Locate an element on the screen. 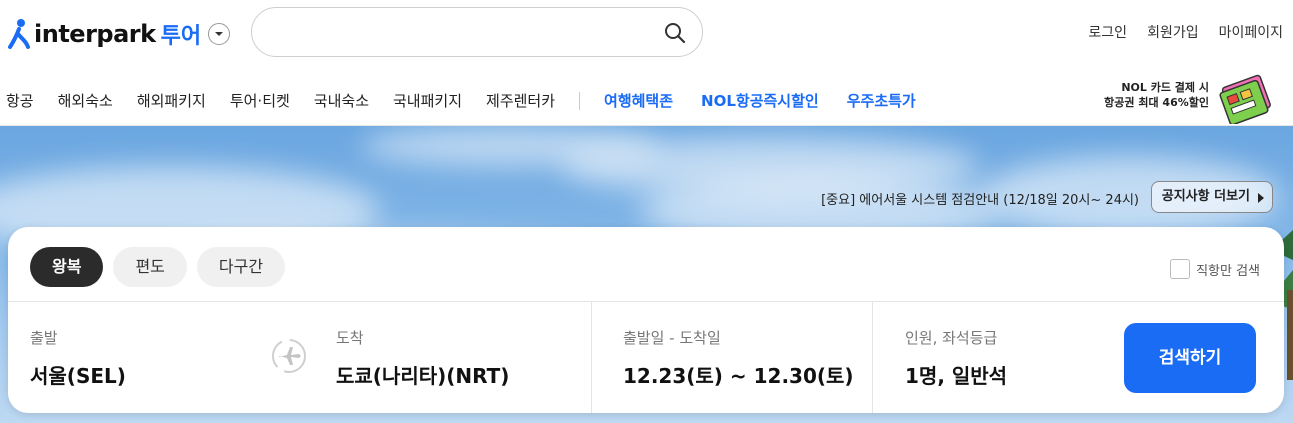 The height and width of the screenshot is (423, 1293). origin-value: 서울(SEL) is located at coordinates (78, 376).